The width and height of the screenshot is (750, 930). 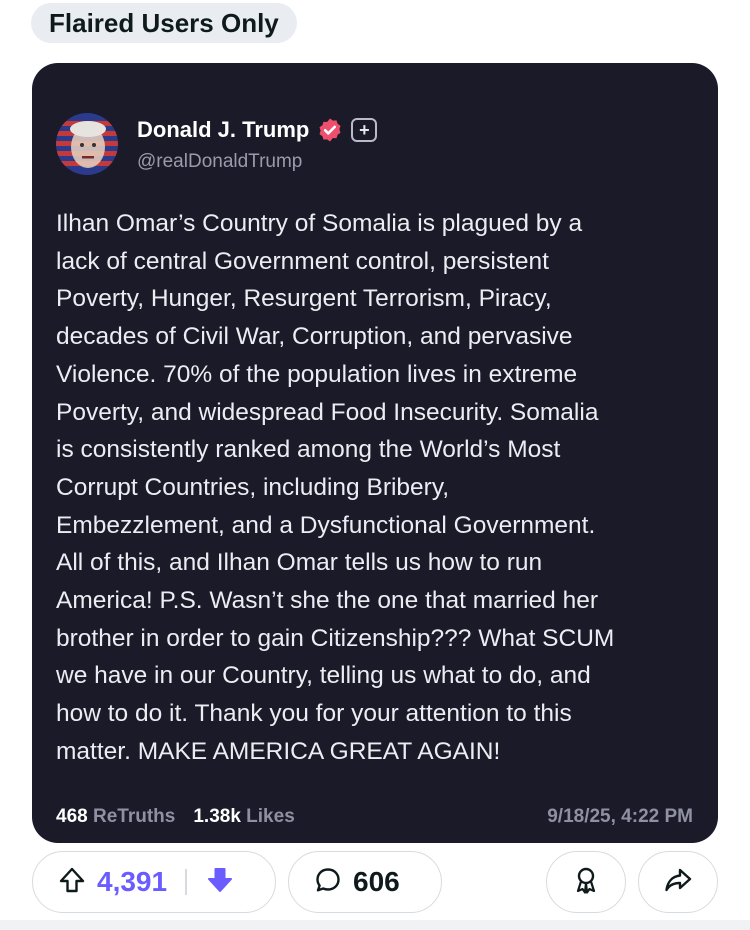 What do you see at coordinates (219, 162) in the screenshot?
I see `author-handle: @realDonaldTrump` at bounding box center [219, 162].